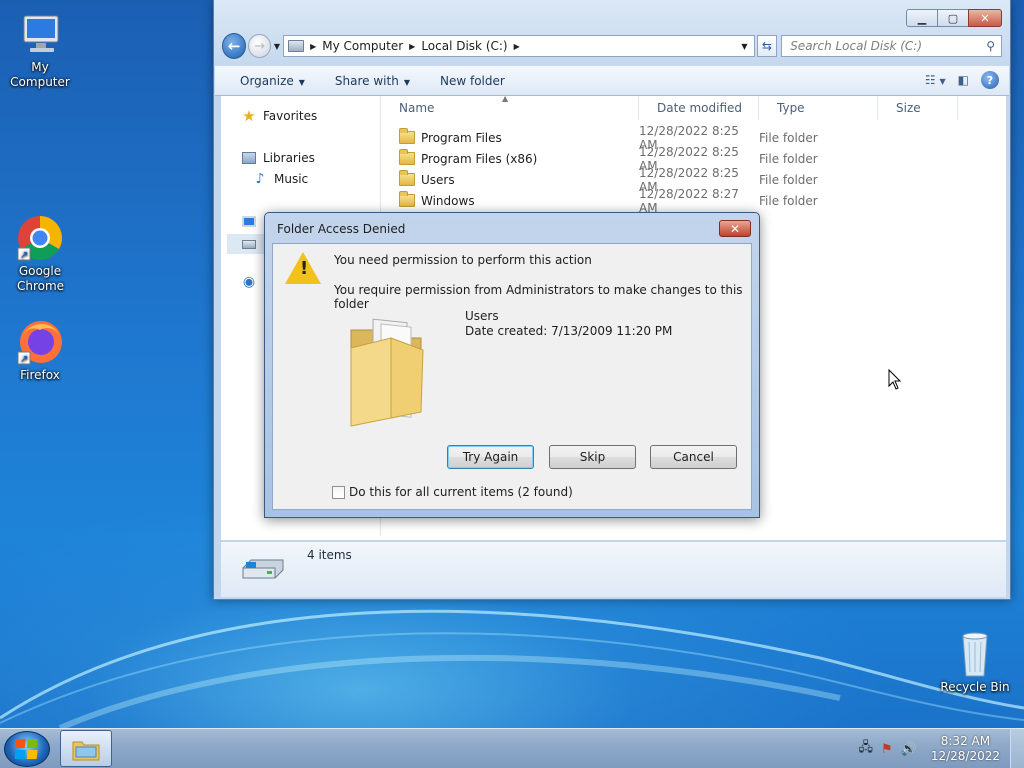  I want to click on column-date-modified: Date modified, so click(699, 108).